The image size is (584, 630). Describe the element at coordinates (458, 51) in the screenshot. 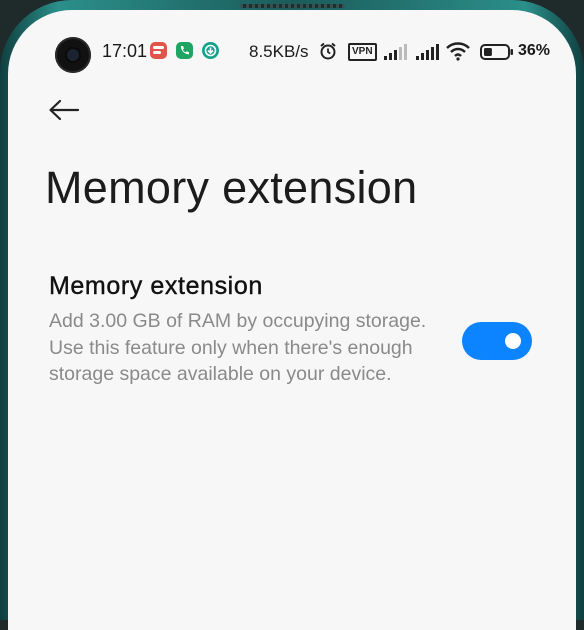

I see `wifi-icon` at that location.